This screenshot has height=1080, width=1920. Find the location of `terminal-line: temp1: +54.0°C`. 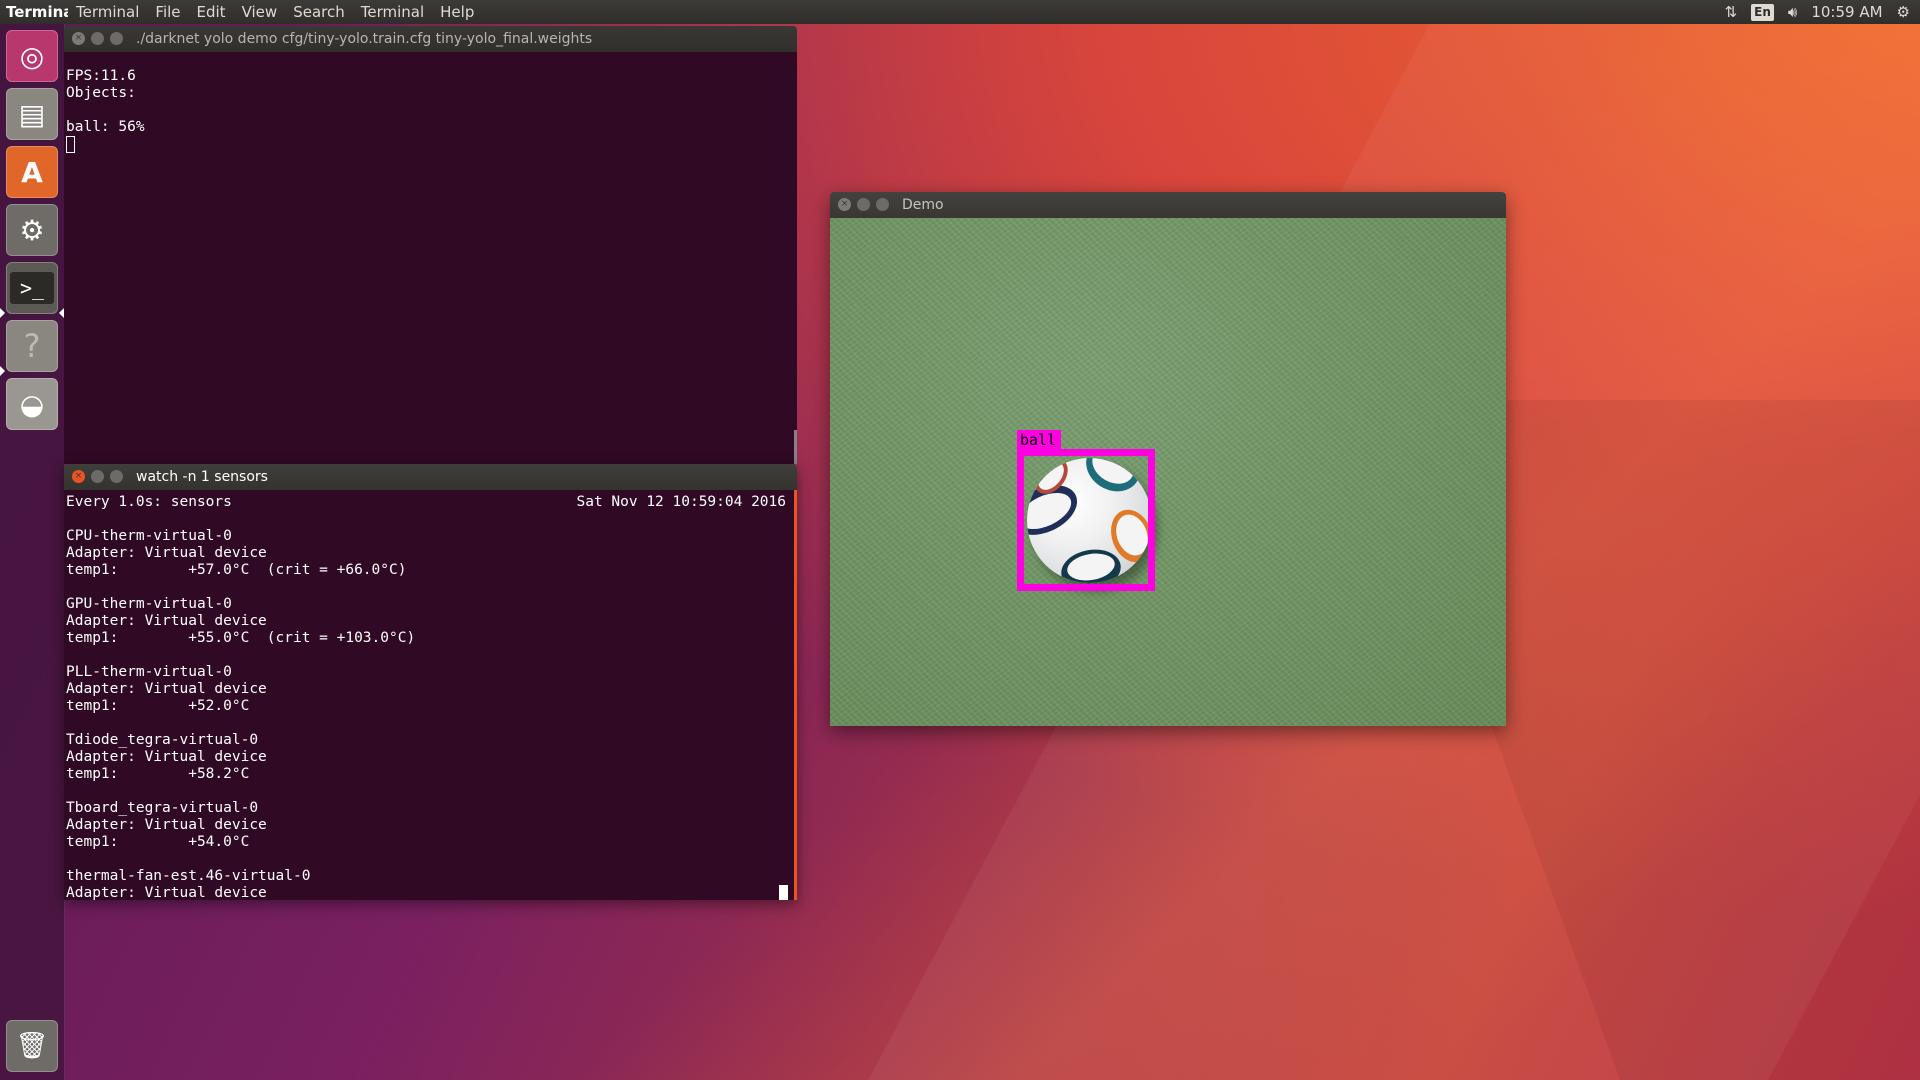

terminal-line: temp1: +54.0°C is located at coordinates (158, 842).